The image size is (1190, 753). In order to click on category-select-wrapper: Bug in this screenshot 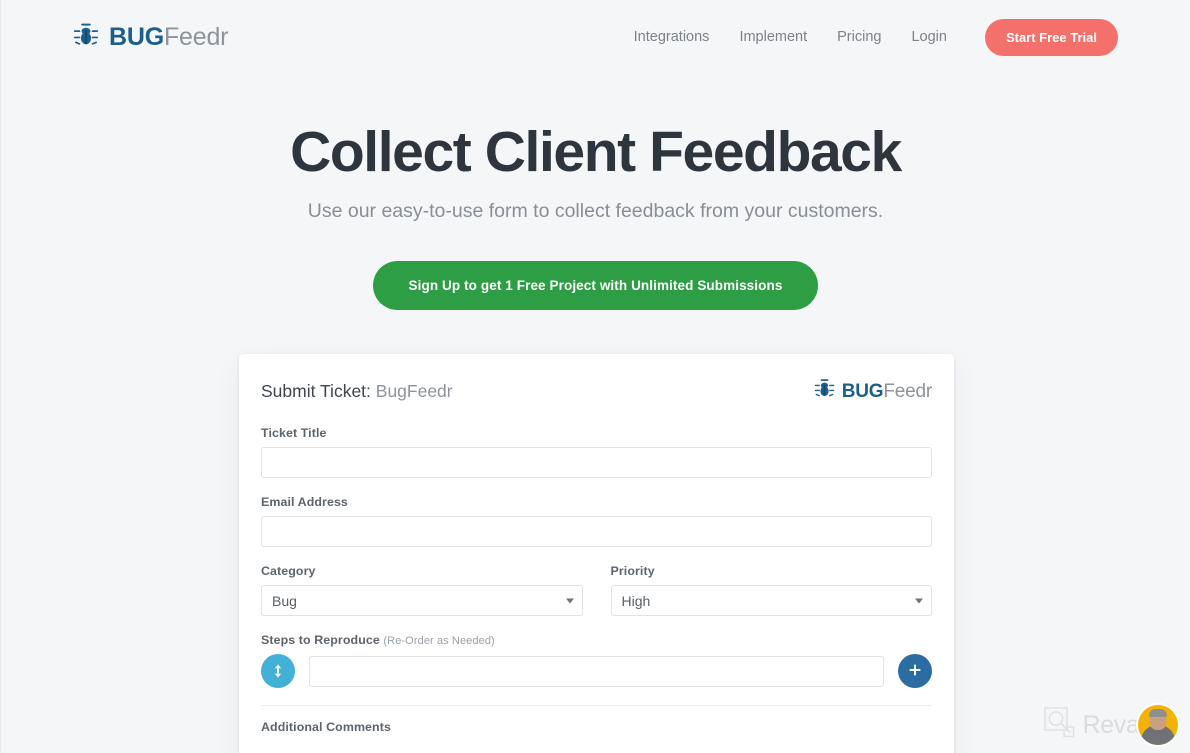, I will do `click(422, 600)`.